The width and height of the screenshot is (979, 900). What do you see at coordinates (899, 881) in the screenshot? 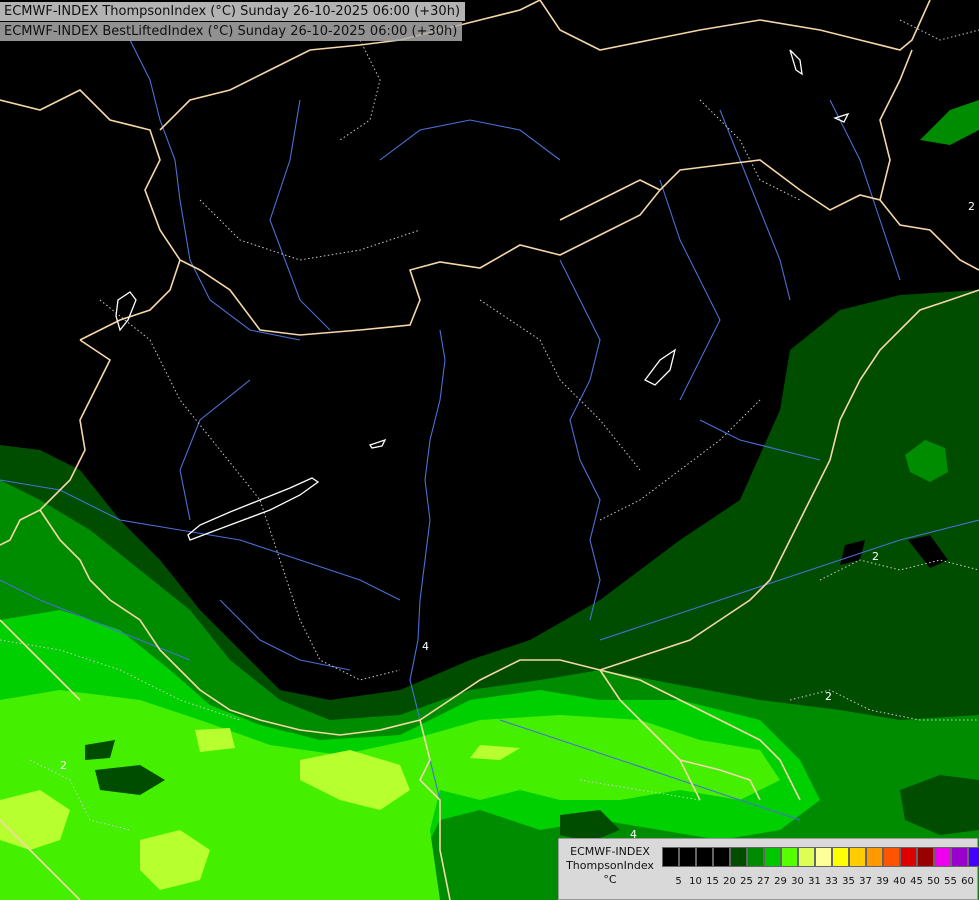
I see `legend-tick-label: 40` at bounding box center [899, 881].